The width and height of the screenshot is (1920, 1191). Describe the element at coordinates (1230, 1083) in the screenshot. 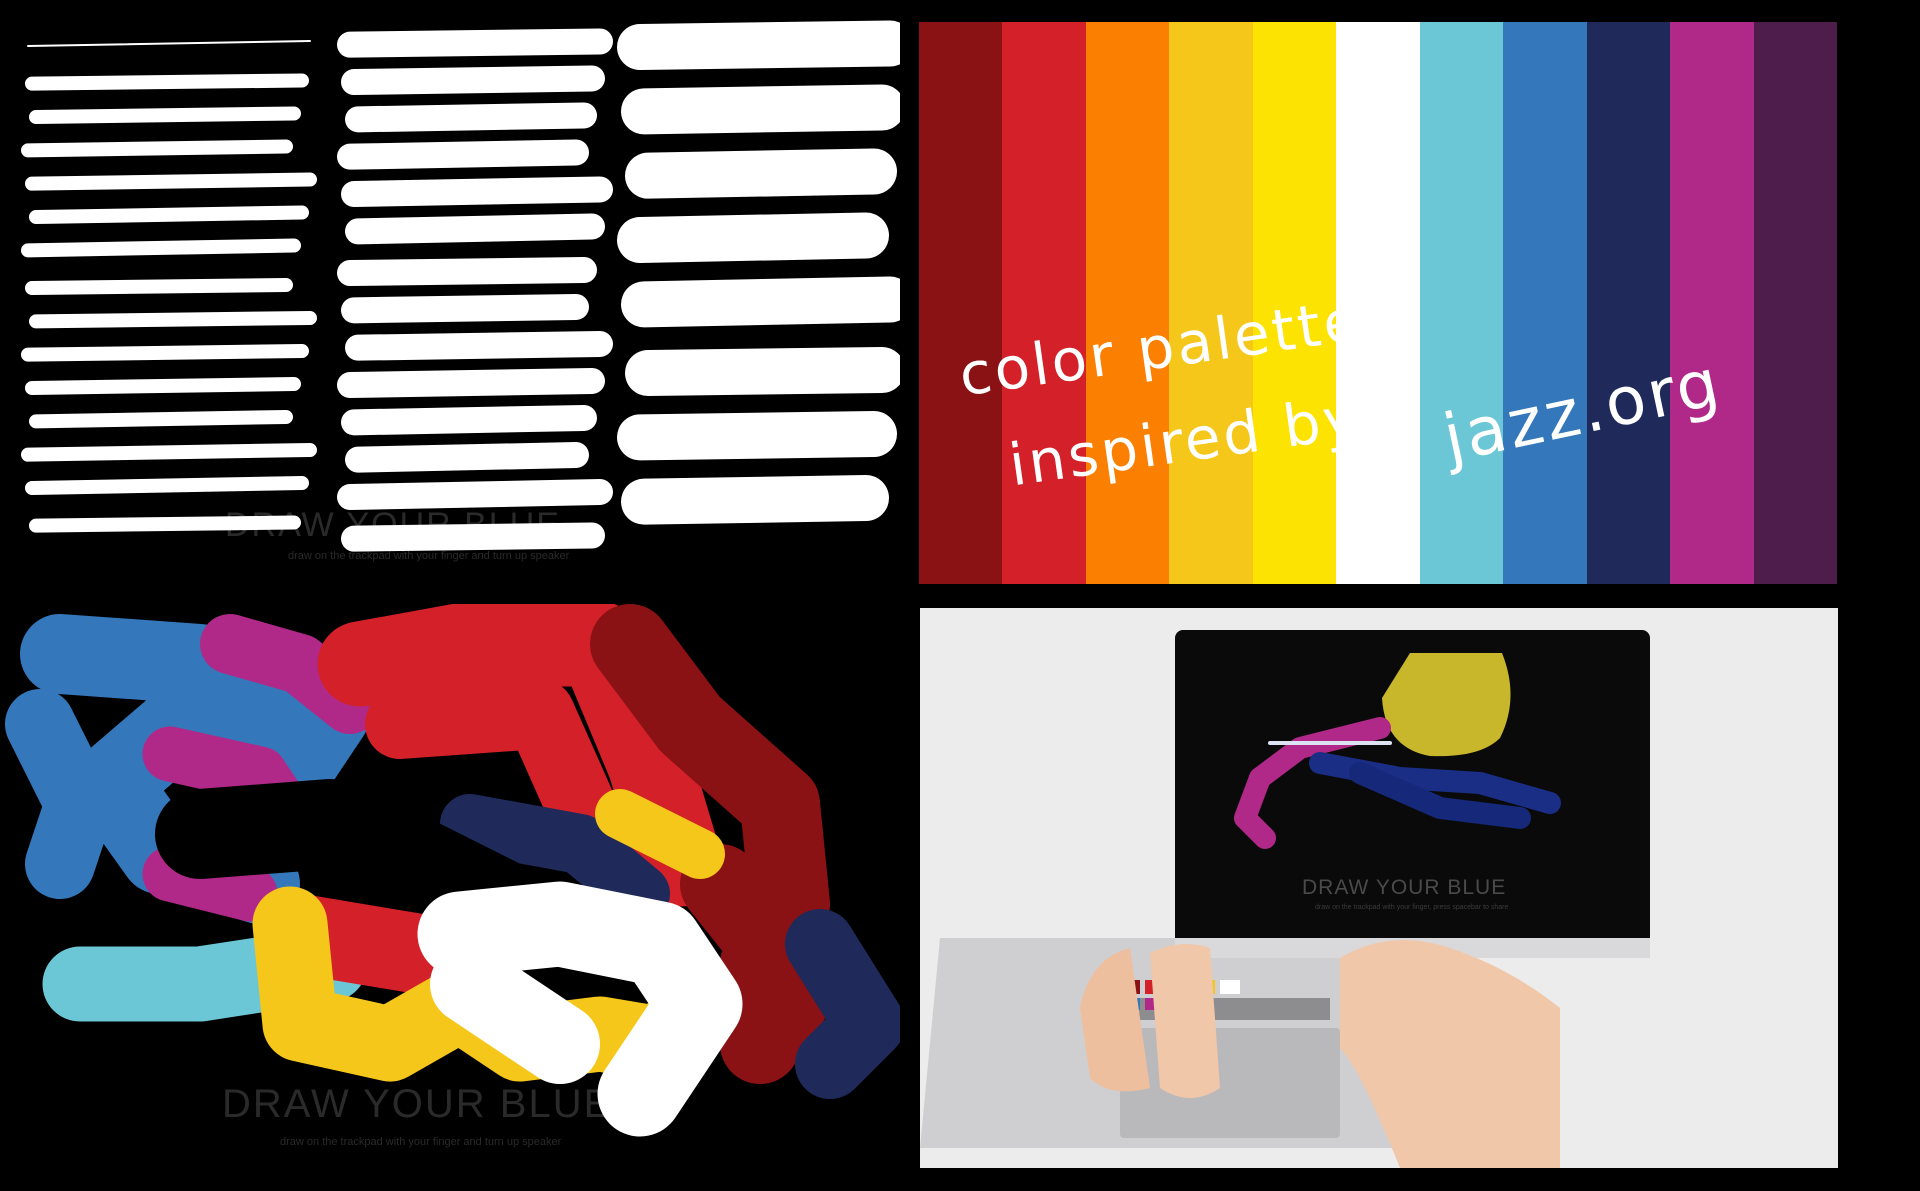

I see `trackpad` at that location.